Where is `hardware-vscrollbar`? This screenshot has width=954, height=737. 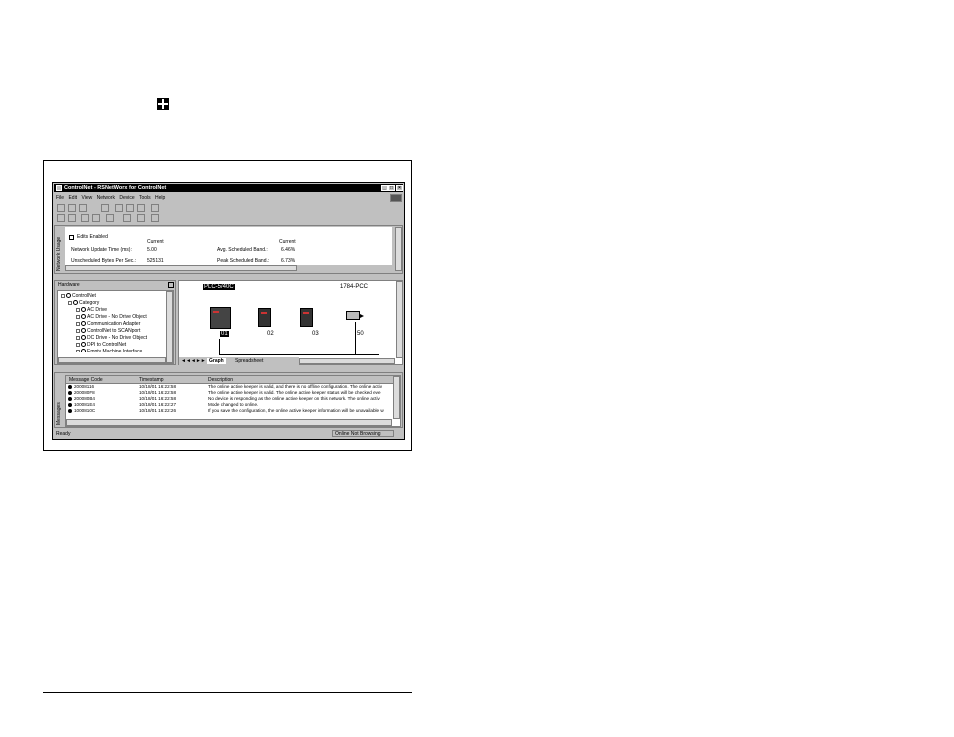
hardware-vscrollbar is located at coordinates (169, 327).